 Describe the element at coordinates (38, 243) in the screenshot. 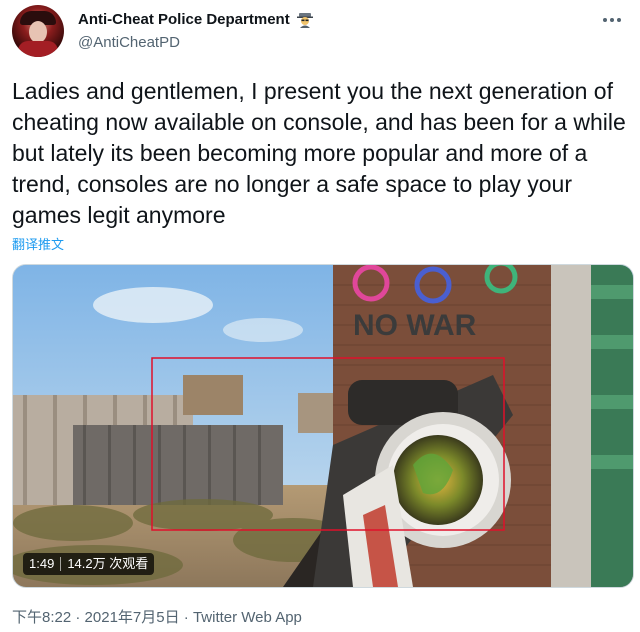

I see `translate-link: 翻译推文` at that location.